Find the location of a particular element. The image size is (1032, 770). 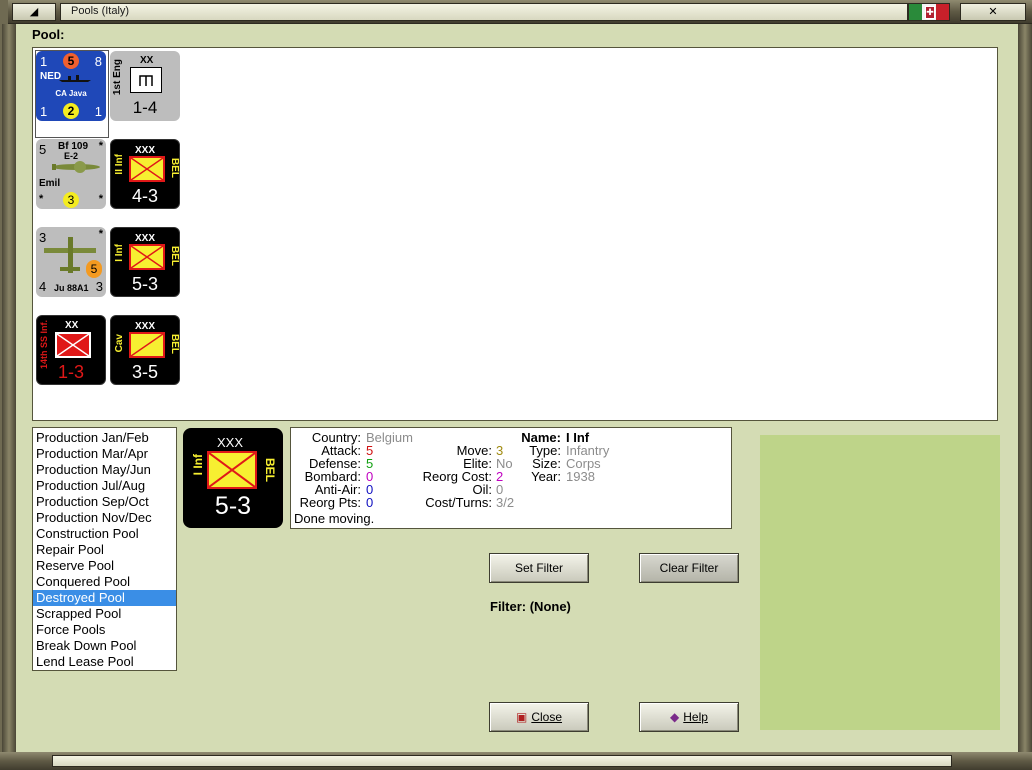

counter-name: Cav is located at coordinates (119, 343).